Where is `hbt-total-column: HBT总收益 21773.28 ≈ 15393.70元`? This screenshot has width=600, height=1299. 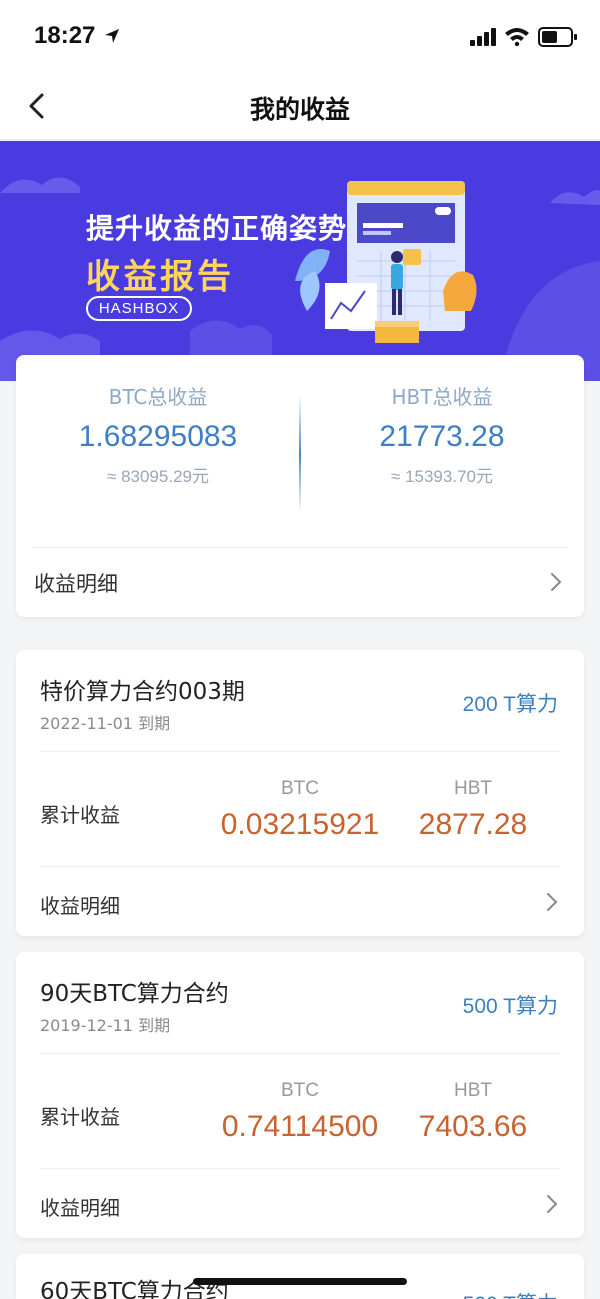 hbt-total-column: HBT总收益 21773.28 ≈ 15393.70元 is located at coordinates (442, 434).